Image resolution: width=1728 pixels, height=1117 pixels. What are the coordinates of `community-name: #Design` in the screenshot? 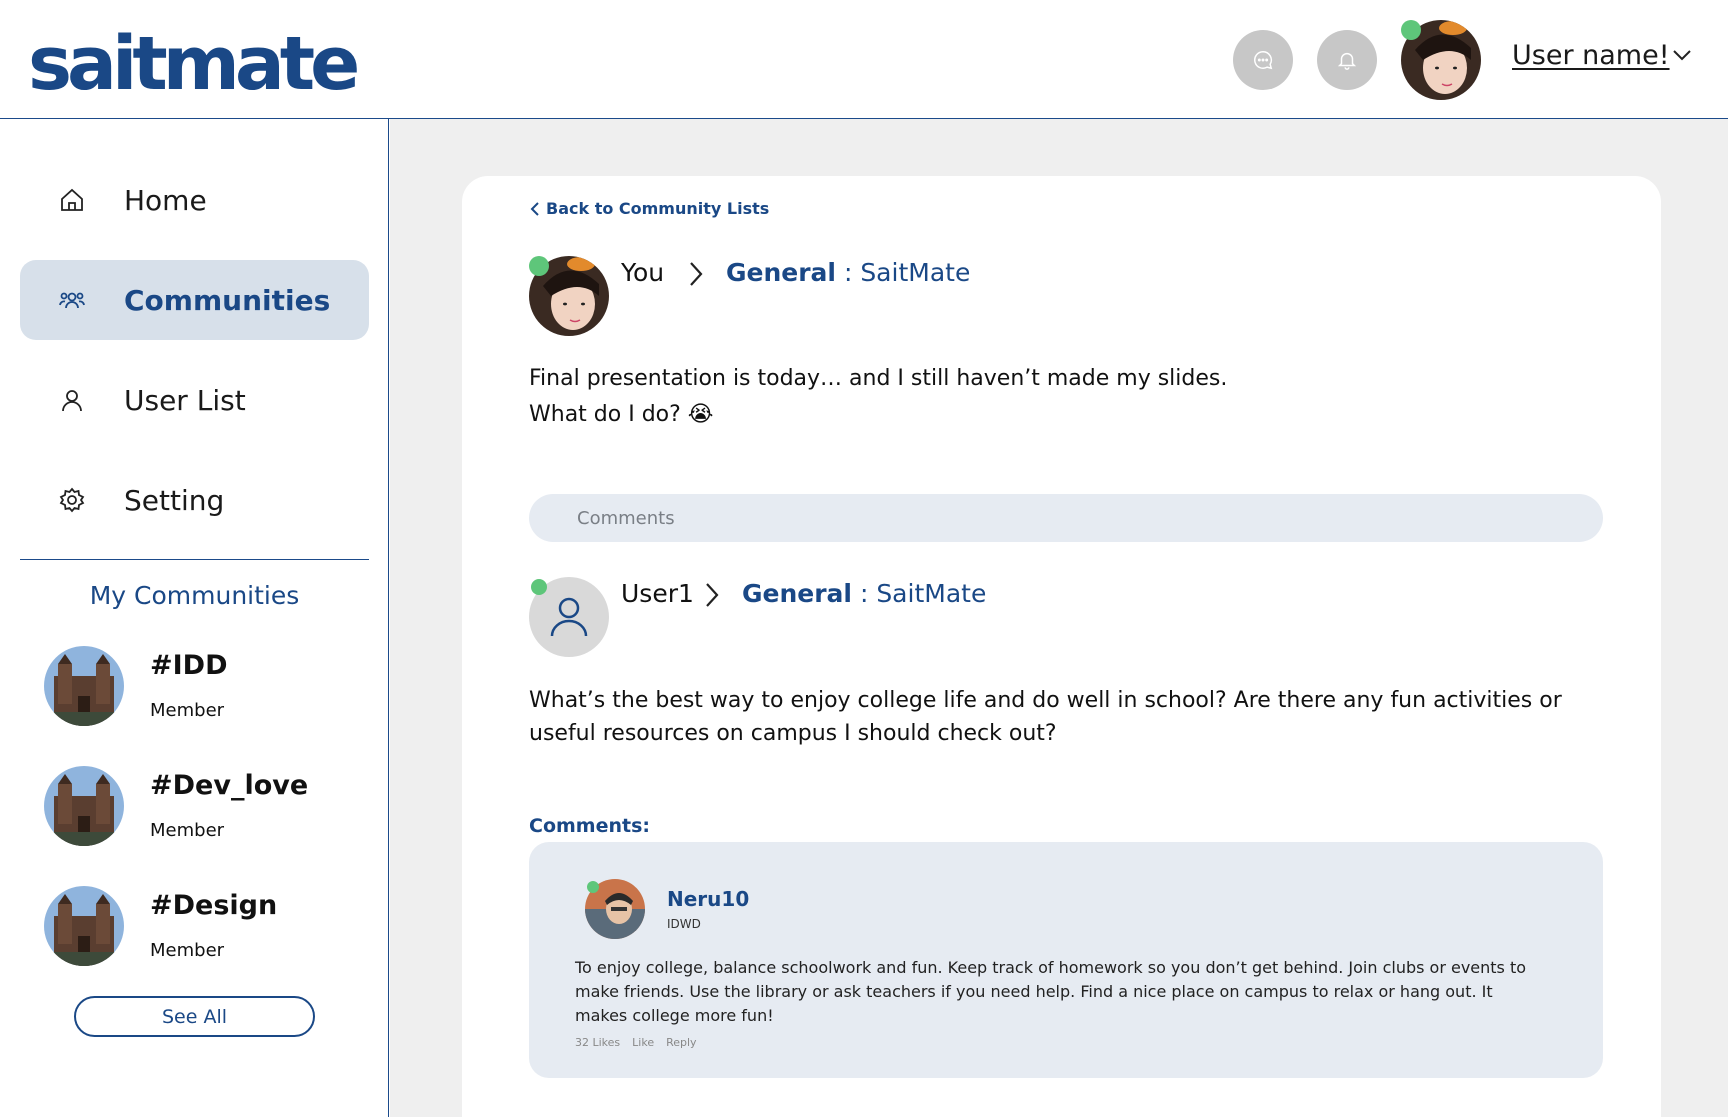 It's located at (214, 905).